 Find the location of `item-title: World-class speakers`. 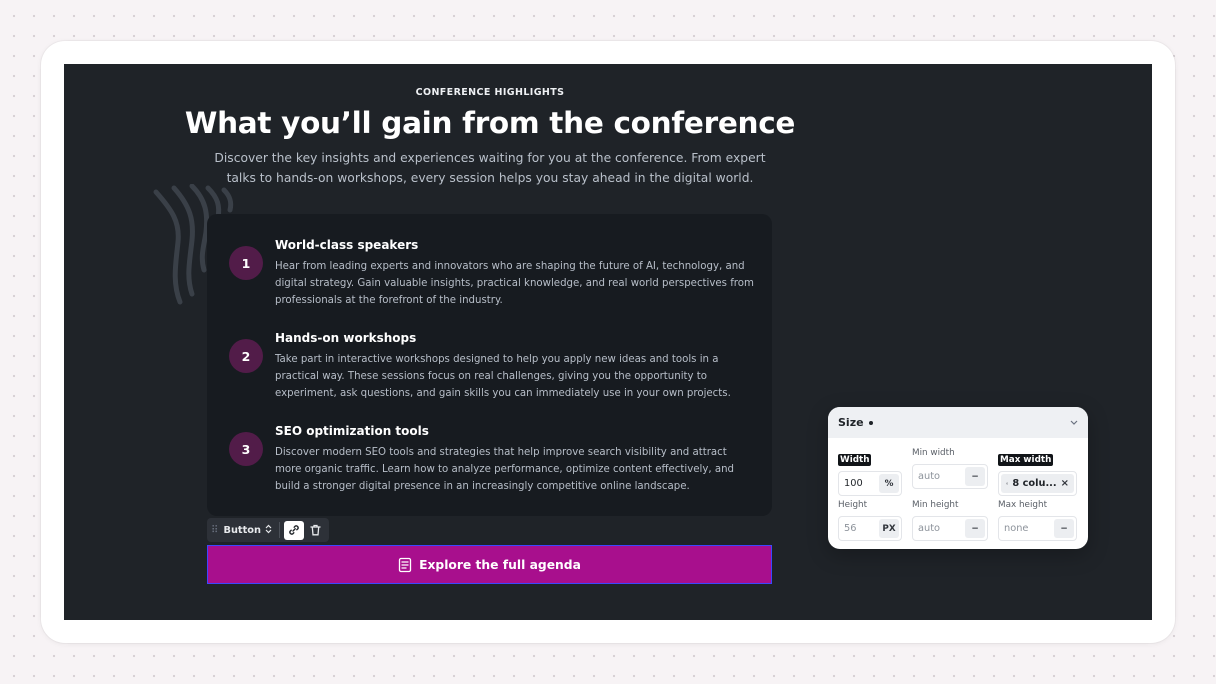

item-title: World-class speakers is located at coordinates (347, 245).